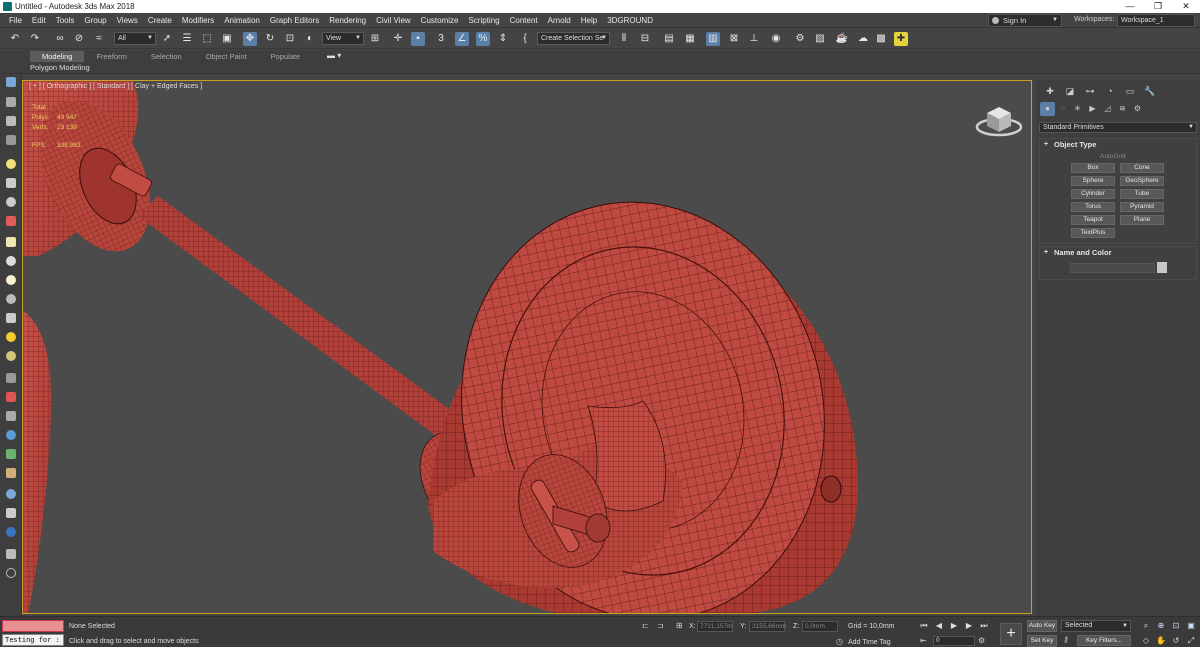 The height and width of the screenshot is (647, 1200). Describe the element at coordinates (393, 20) in the screenshot. I see `menu-civil-view: Civil View` at that location.